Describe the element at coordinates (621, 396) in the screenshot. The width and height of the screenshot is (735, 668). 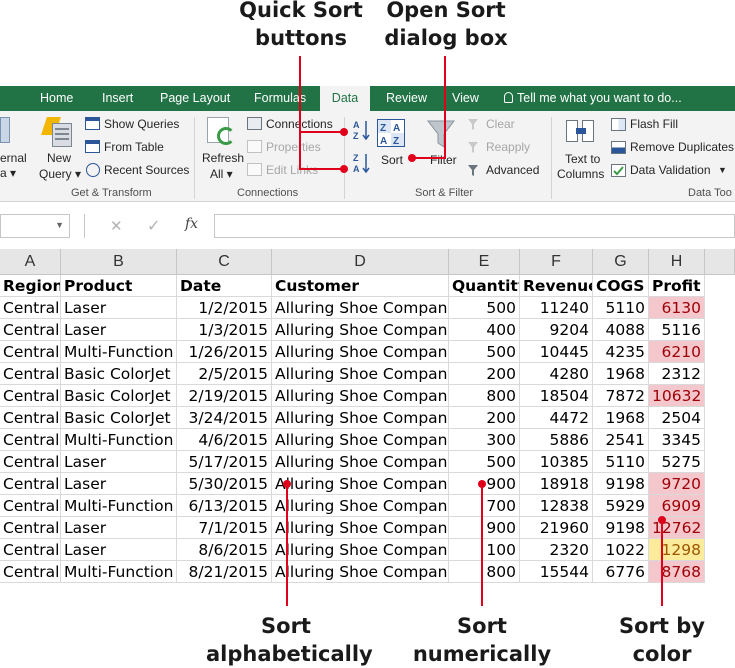
I see `table-cell: 7872` at that location.